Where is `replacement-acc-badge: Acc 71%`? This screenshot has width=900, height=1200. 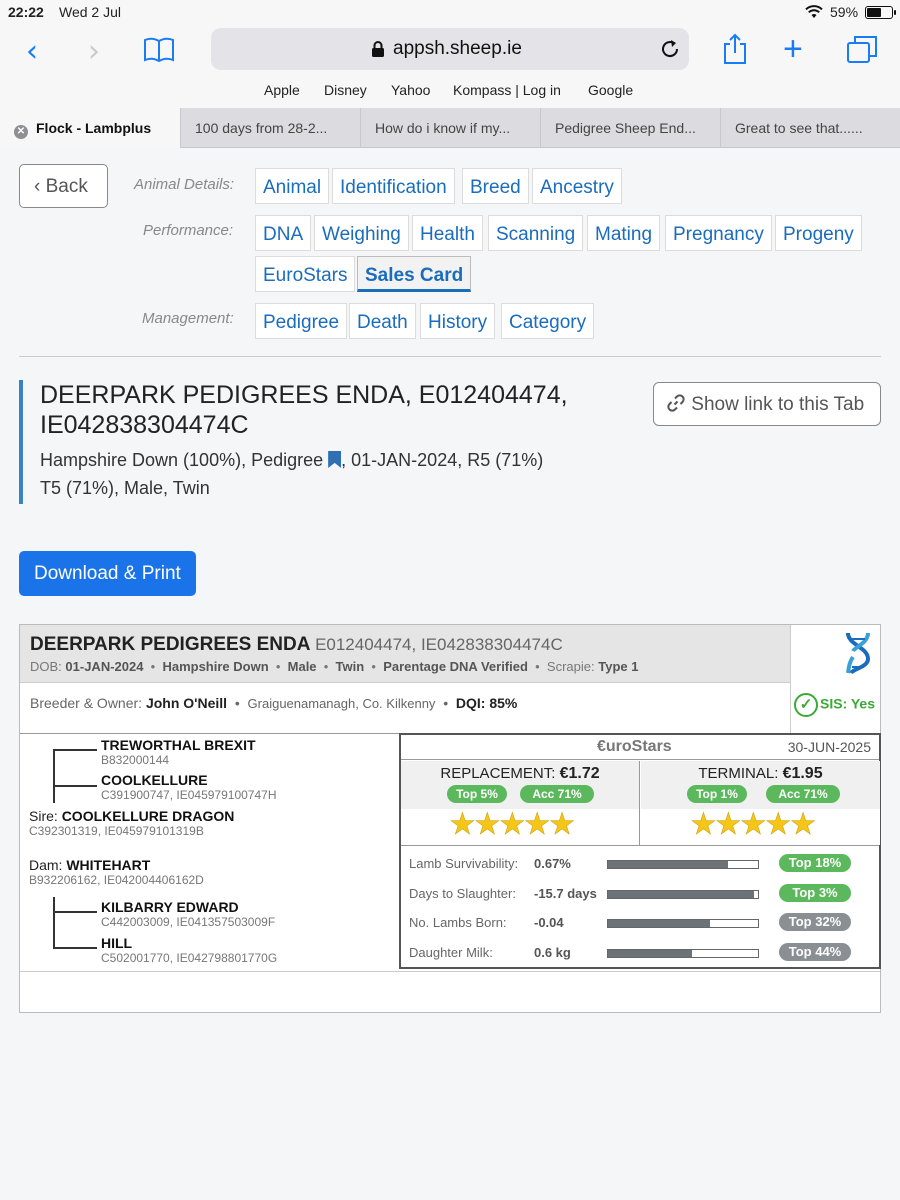 replacement-acc-badge: Acc 71% is located at coordinates (557, 794).